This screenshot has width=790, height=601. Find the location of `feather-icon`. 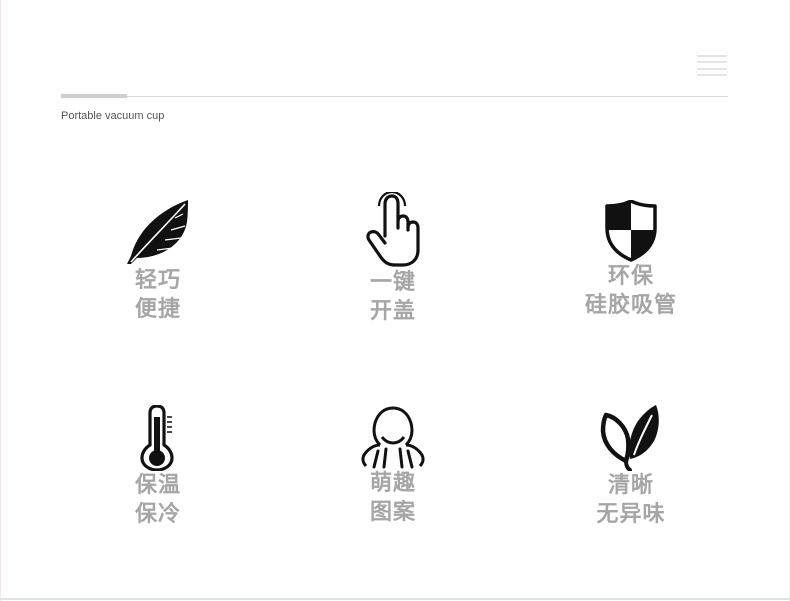

feather-icon is located at coordinates (157, 232).